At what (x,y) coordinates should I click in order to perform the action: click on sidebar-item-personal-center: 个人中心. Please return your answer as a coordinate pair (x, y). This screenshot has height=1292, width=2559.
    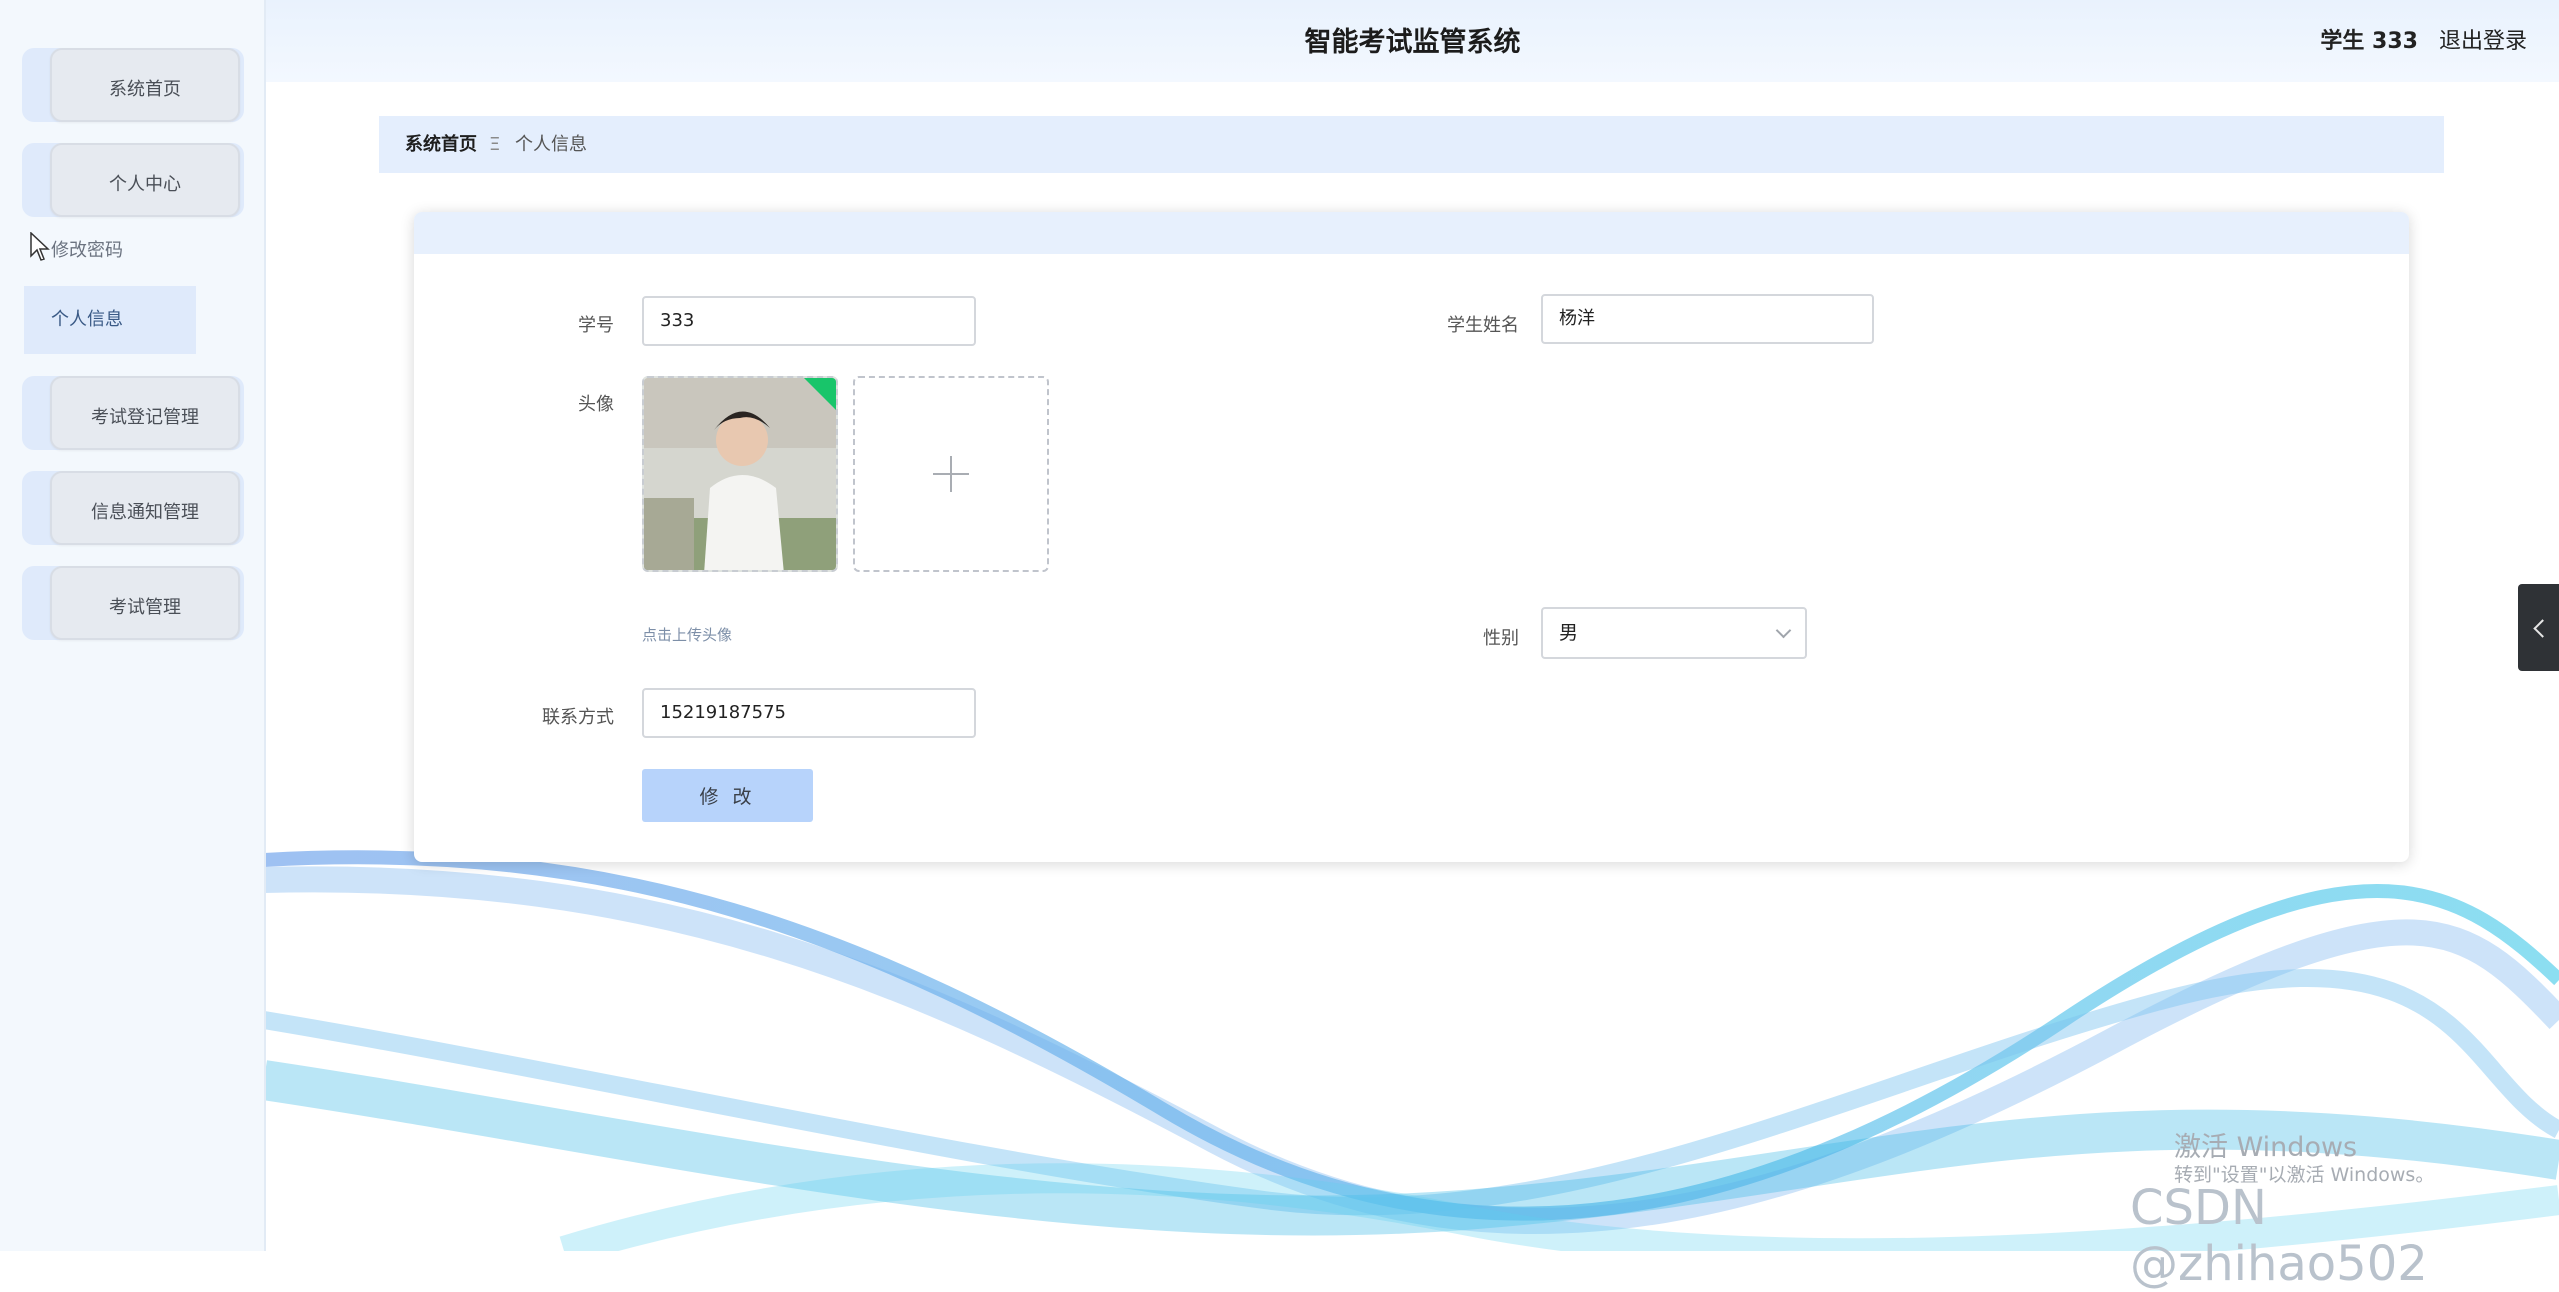
    Looking at the image, I should click on (133, 181).